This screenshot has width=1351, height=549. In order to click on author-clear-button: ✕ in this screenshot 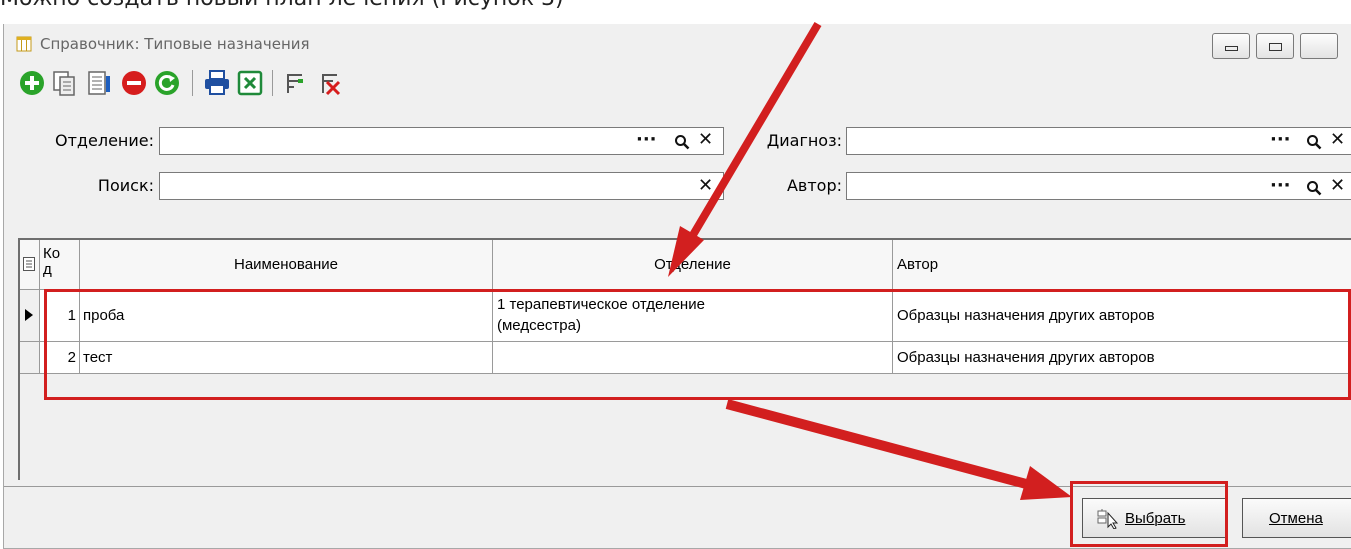, I will do `click(1337, 186)`.